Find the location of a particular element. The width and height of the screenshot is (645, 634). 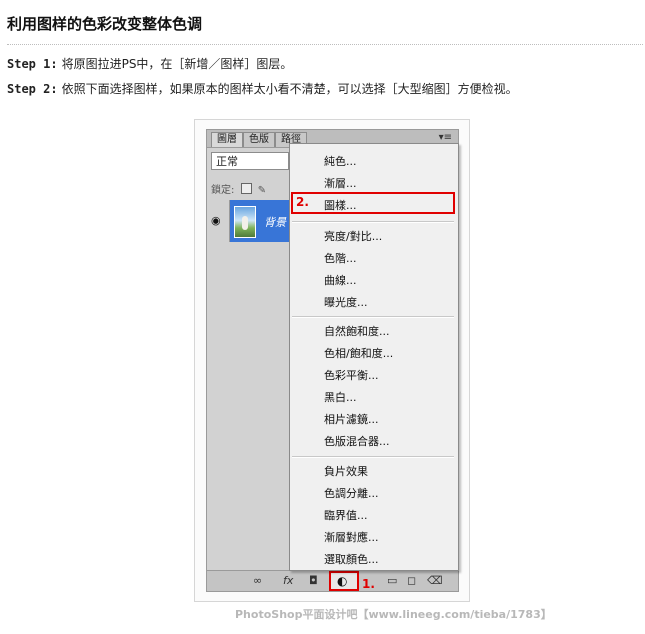

tab-layers: 圖層 is located at coordinates (227, 139).